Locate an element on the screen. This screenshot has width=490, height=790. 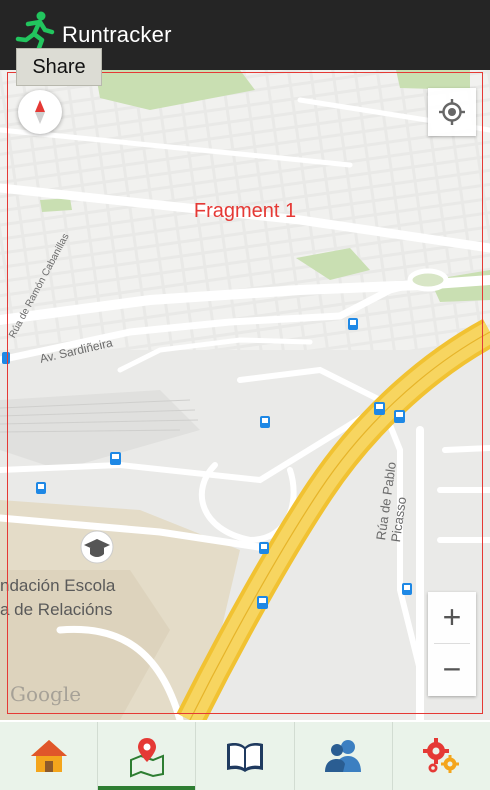
runner-icon is located at coordinates (35, 30).